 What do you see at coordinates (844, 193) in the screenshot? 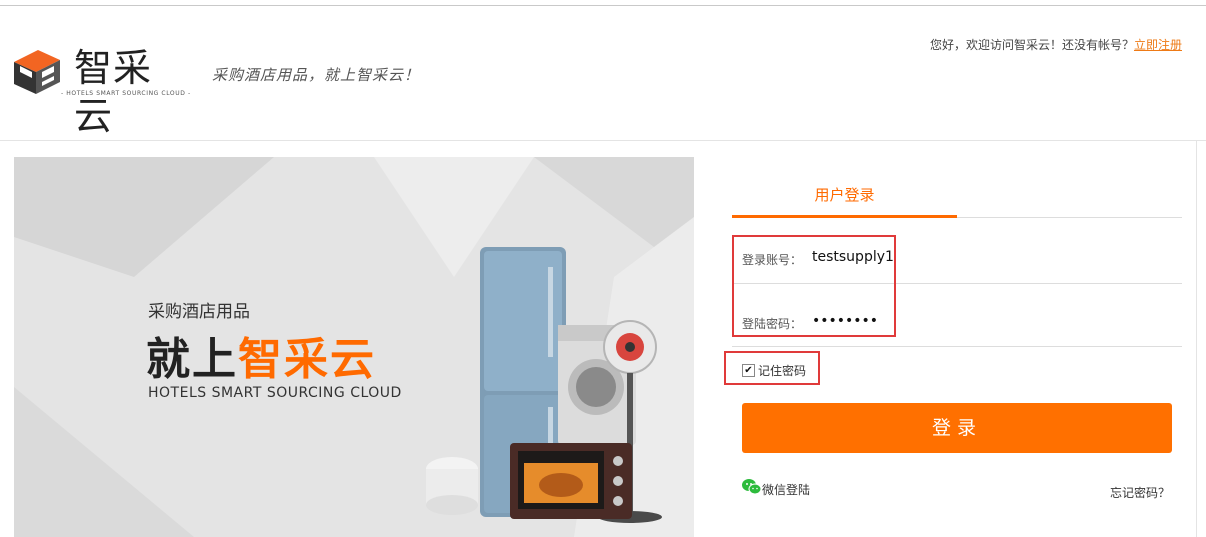
I see `tab-user-login: 用户登录` at bounding box center [844, 193].